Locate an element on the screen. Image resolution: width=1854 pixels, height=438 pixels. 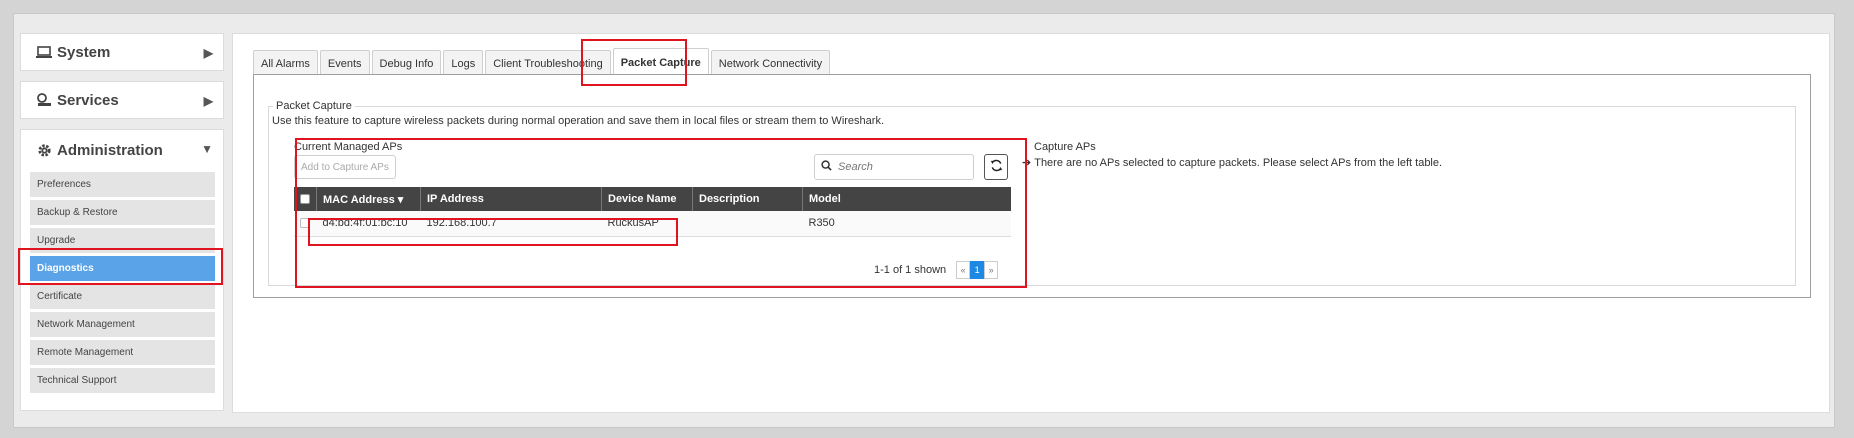
prev-page-button: « is located at coordinates (963, 270).